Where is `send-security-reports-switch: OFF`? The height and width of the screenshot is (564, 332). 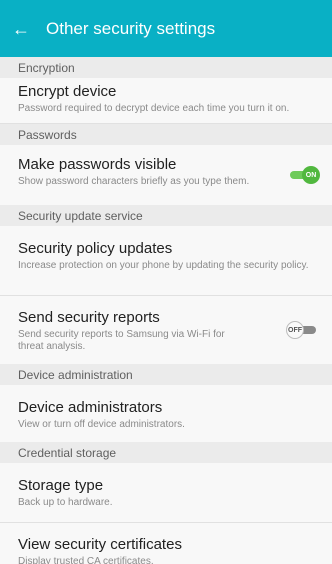 send-security-reports-switch: OFF is located at coordinates (303, 330).